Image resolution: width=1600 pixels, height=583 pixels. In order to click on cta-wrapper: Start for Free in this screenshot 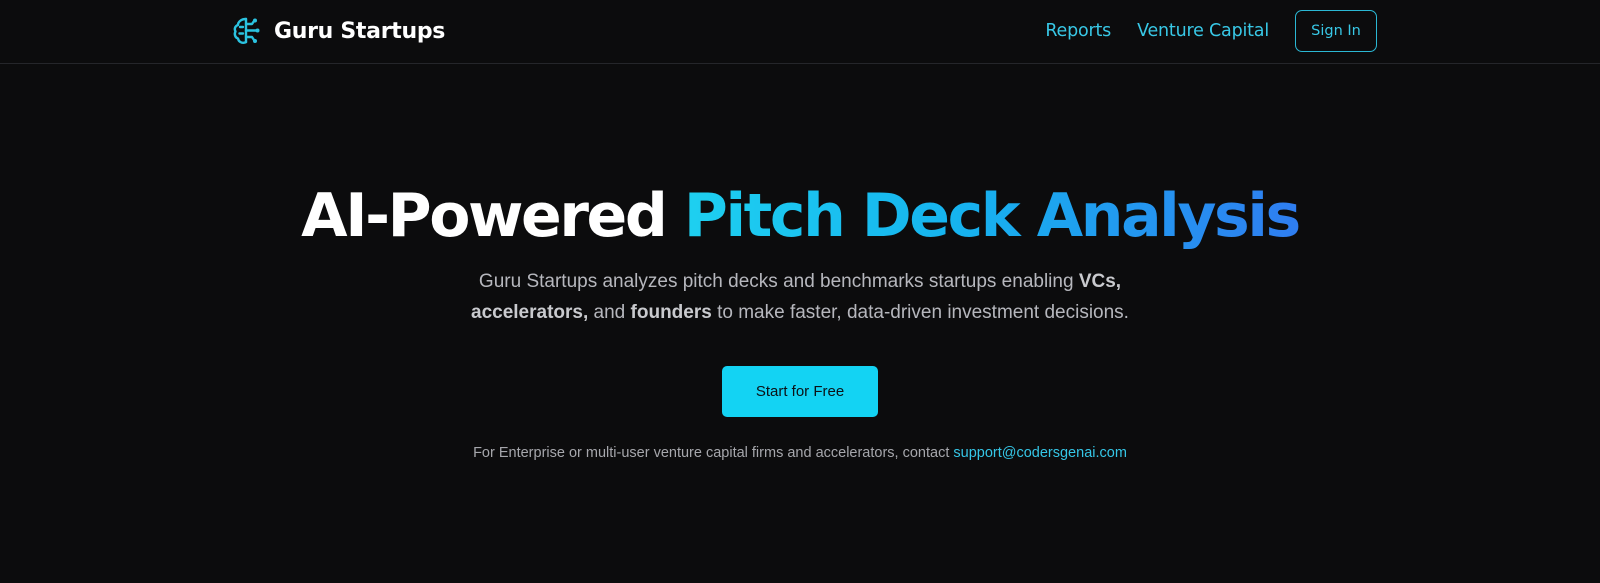, I will do `click(800, 391)`.